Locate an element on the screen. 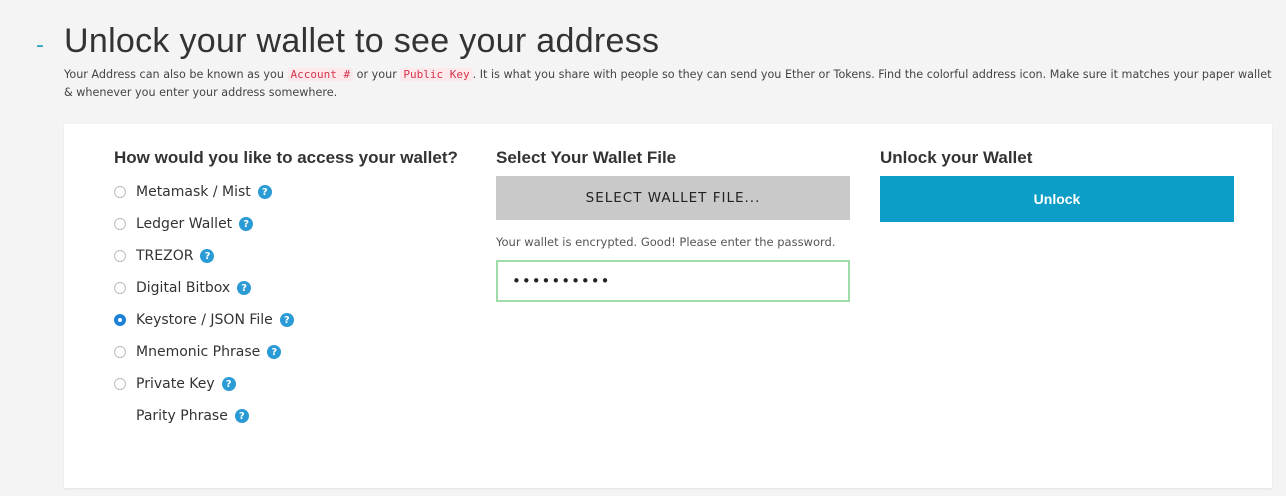  account-number-code: Account # is located at coordinates (320, 74).